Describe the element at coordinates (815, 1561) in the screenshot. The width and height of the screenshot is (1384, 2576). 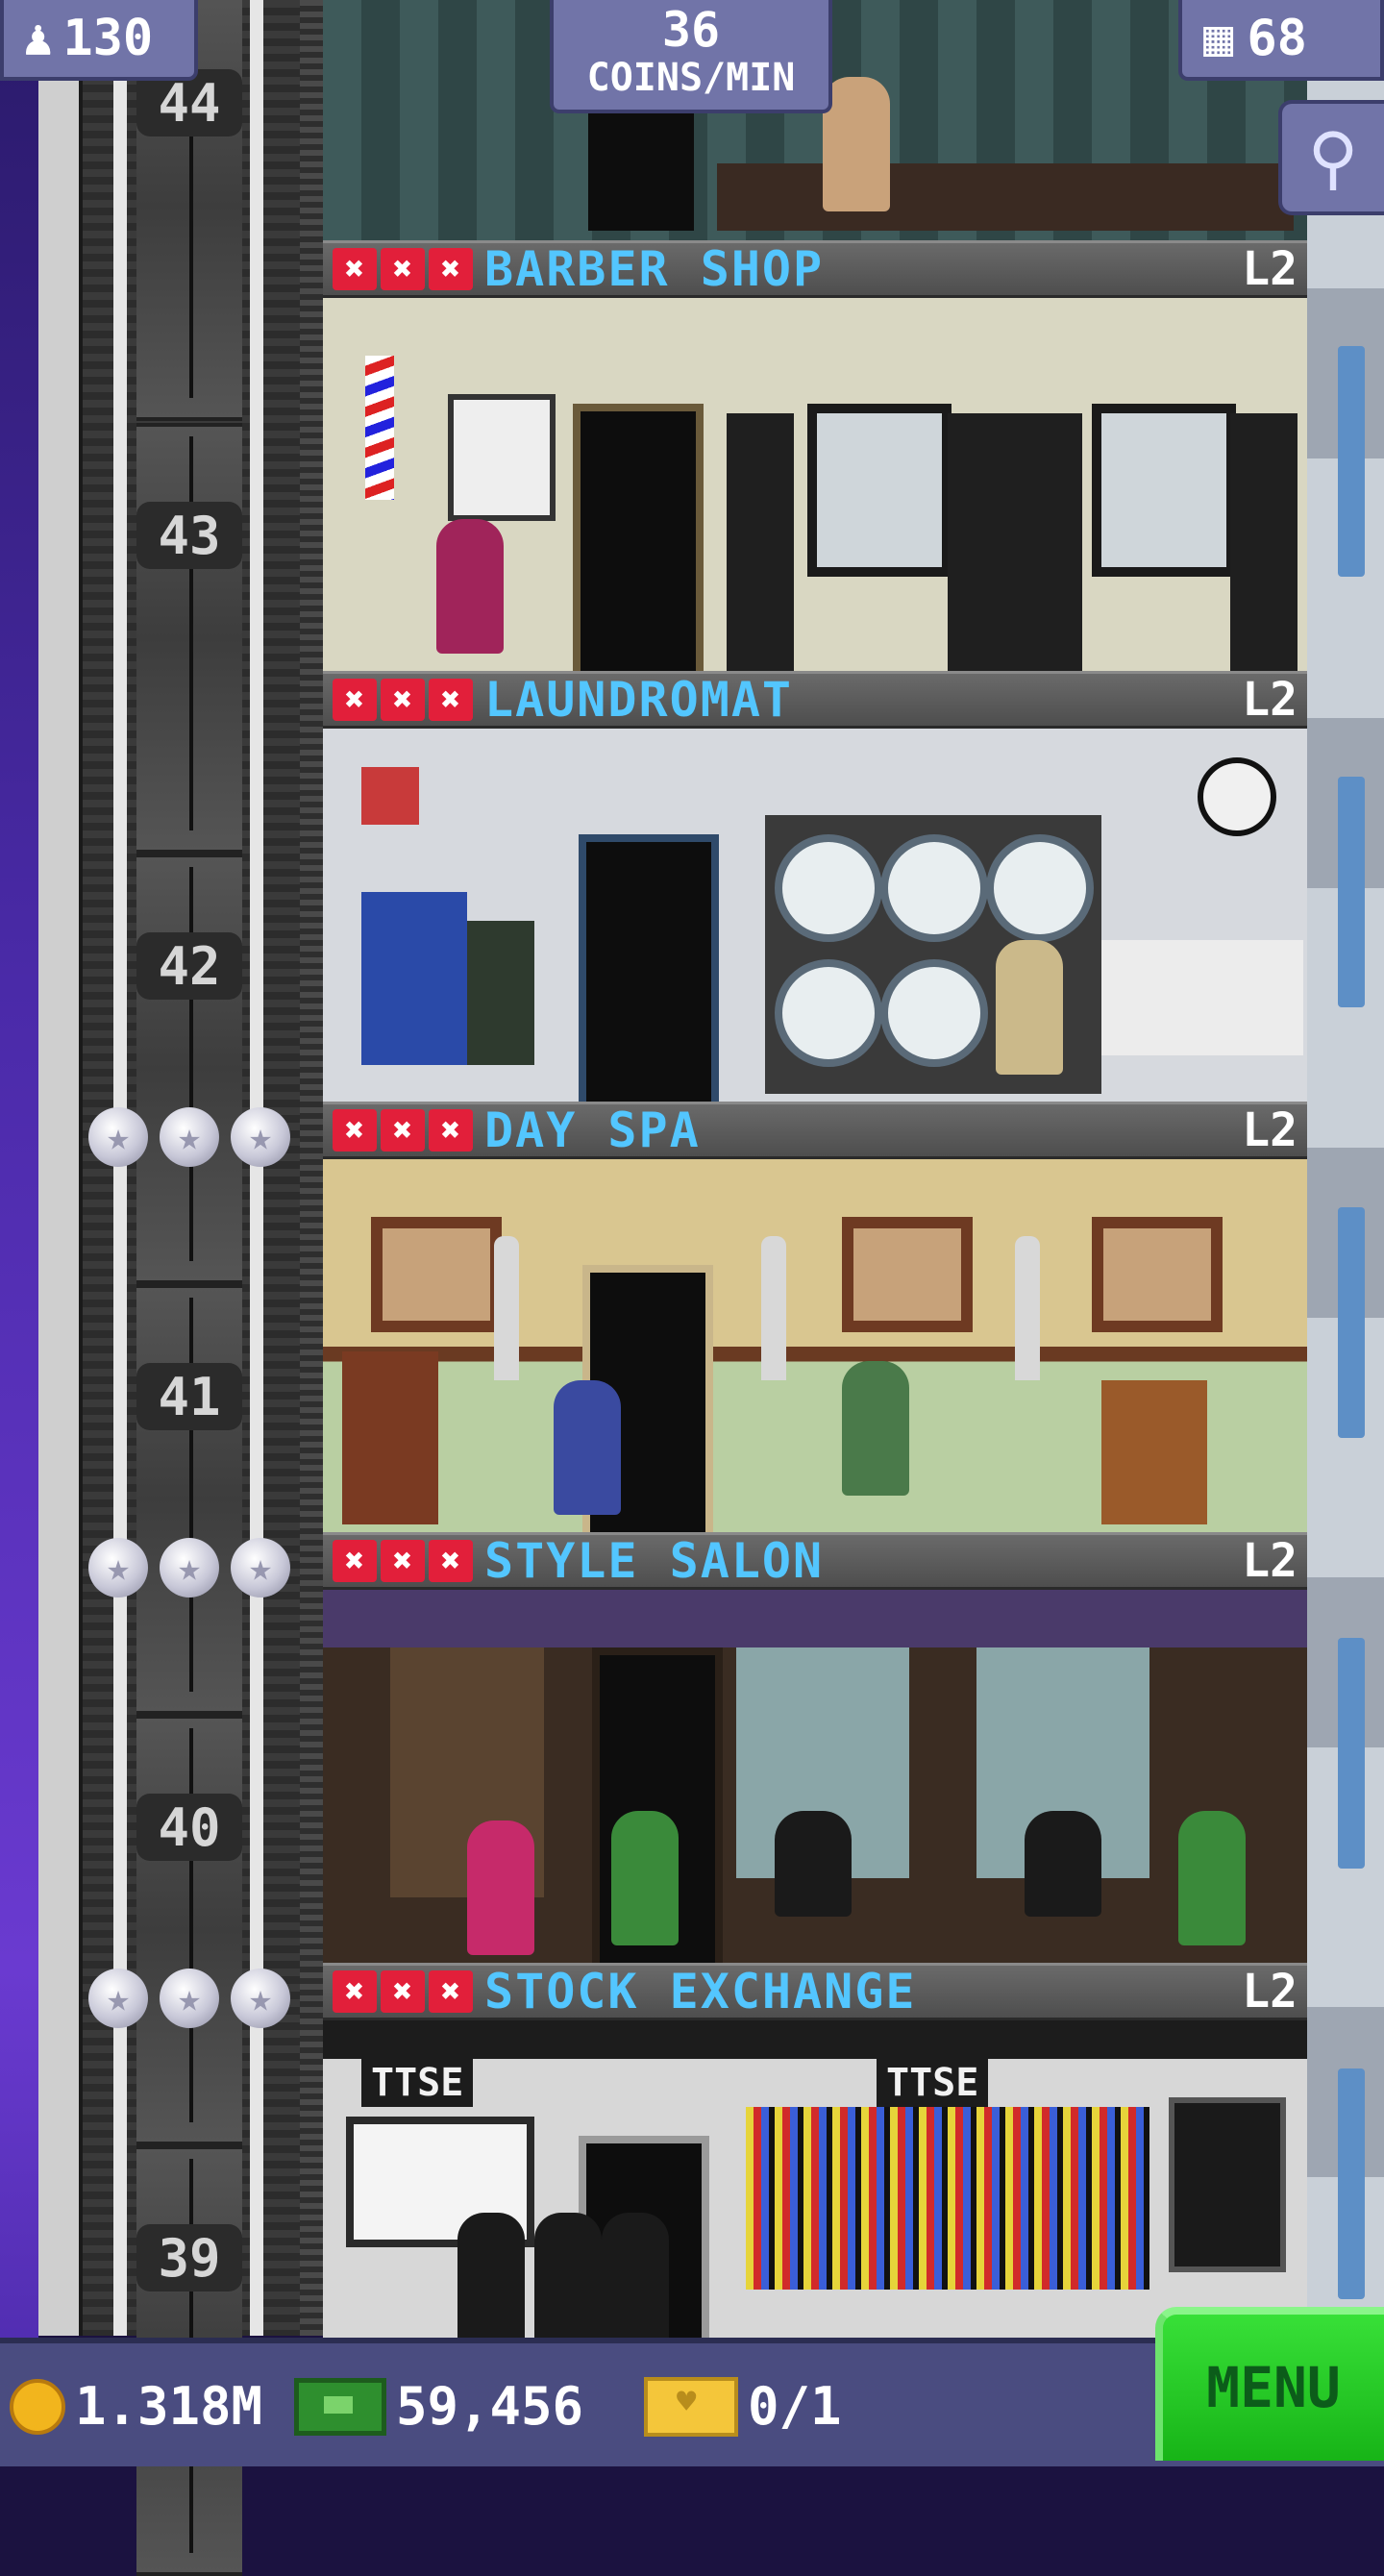
I see `room-header: ✖ ✖ ✖ STYLE SALON L2` at that location.